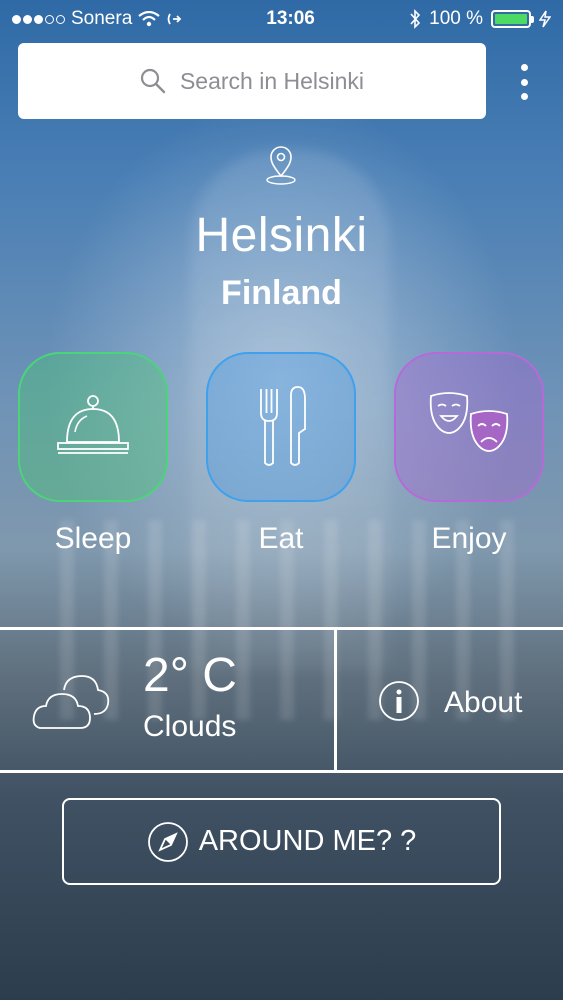 The width and height of the screenshot is (563, 1000). Describe the element at coordinates (167, 841) in the screenshot. I see `compass-icon` at that location.